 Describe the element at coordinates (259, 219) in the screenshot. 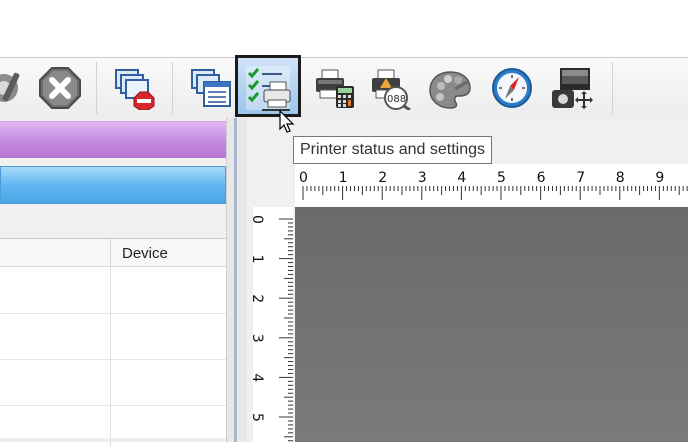

I see `ruler-v-label: 0` at that location.